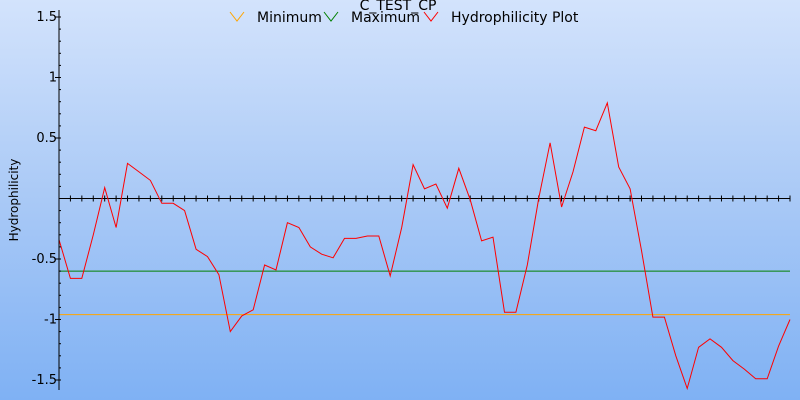 This screenshot has height=400, width=800. What do you see at coordinates (14, 200) in the screenshot?
I see `y-axis-label: Hydrophilicity` at bounding box center [14, 200].